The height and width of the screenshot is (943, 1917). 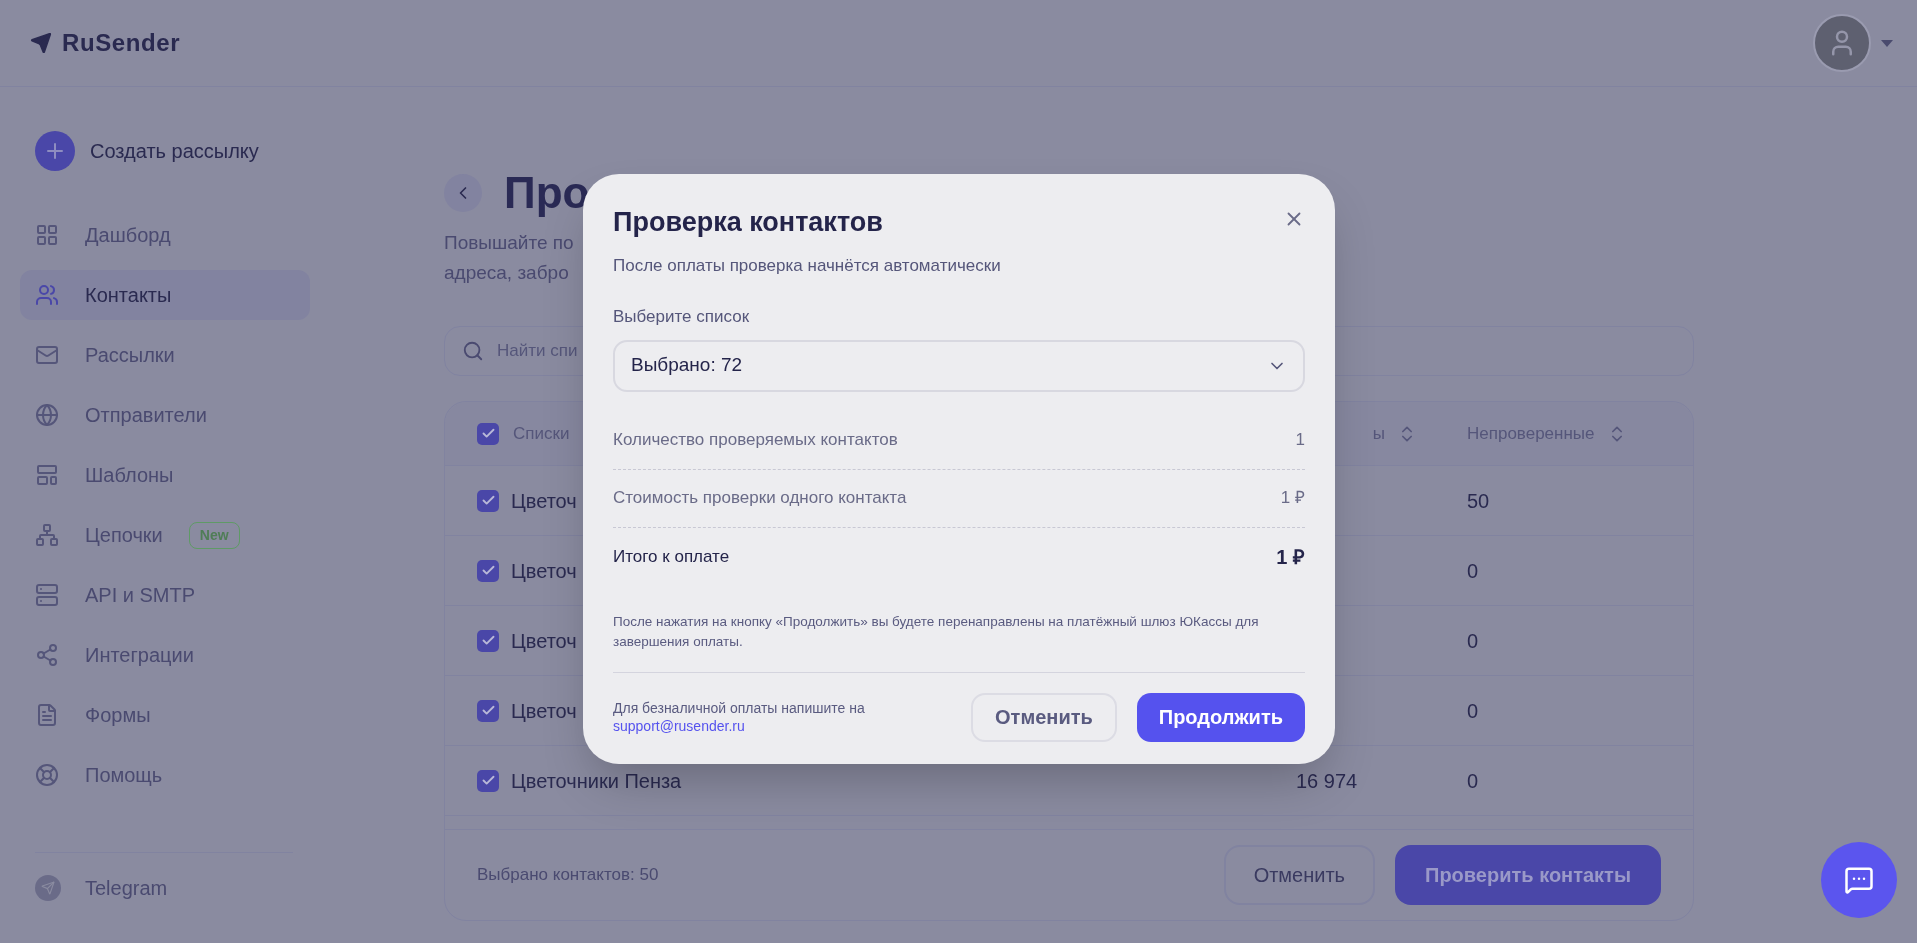 What do you see at coordinates (936, 631) in the screenshot?
I see `payment-note: После нажатия на кнопку «Продолжить» вы будете перенаправлены на платёжный шлюз ЮКассы для завершения оплаты.` at bounding box center [936, 631].